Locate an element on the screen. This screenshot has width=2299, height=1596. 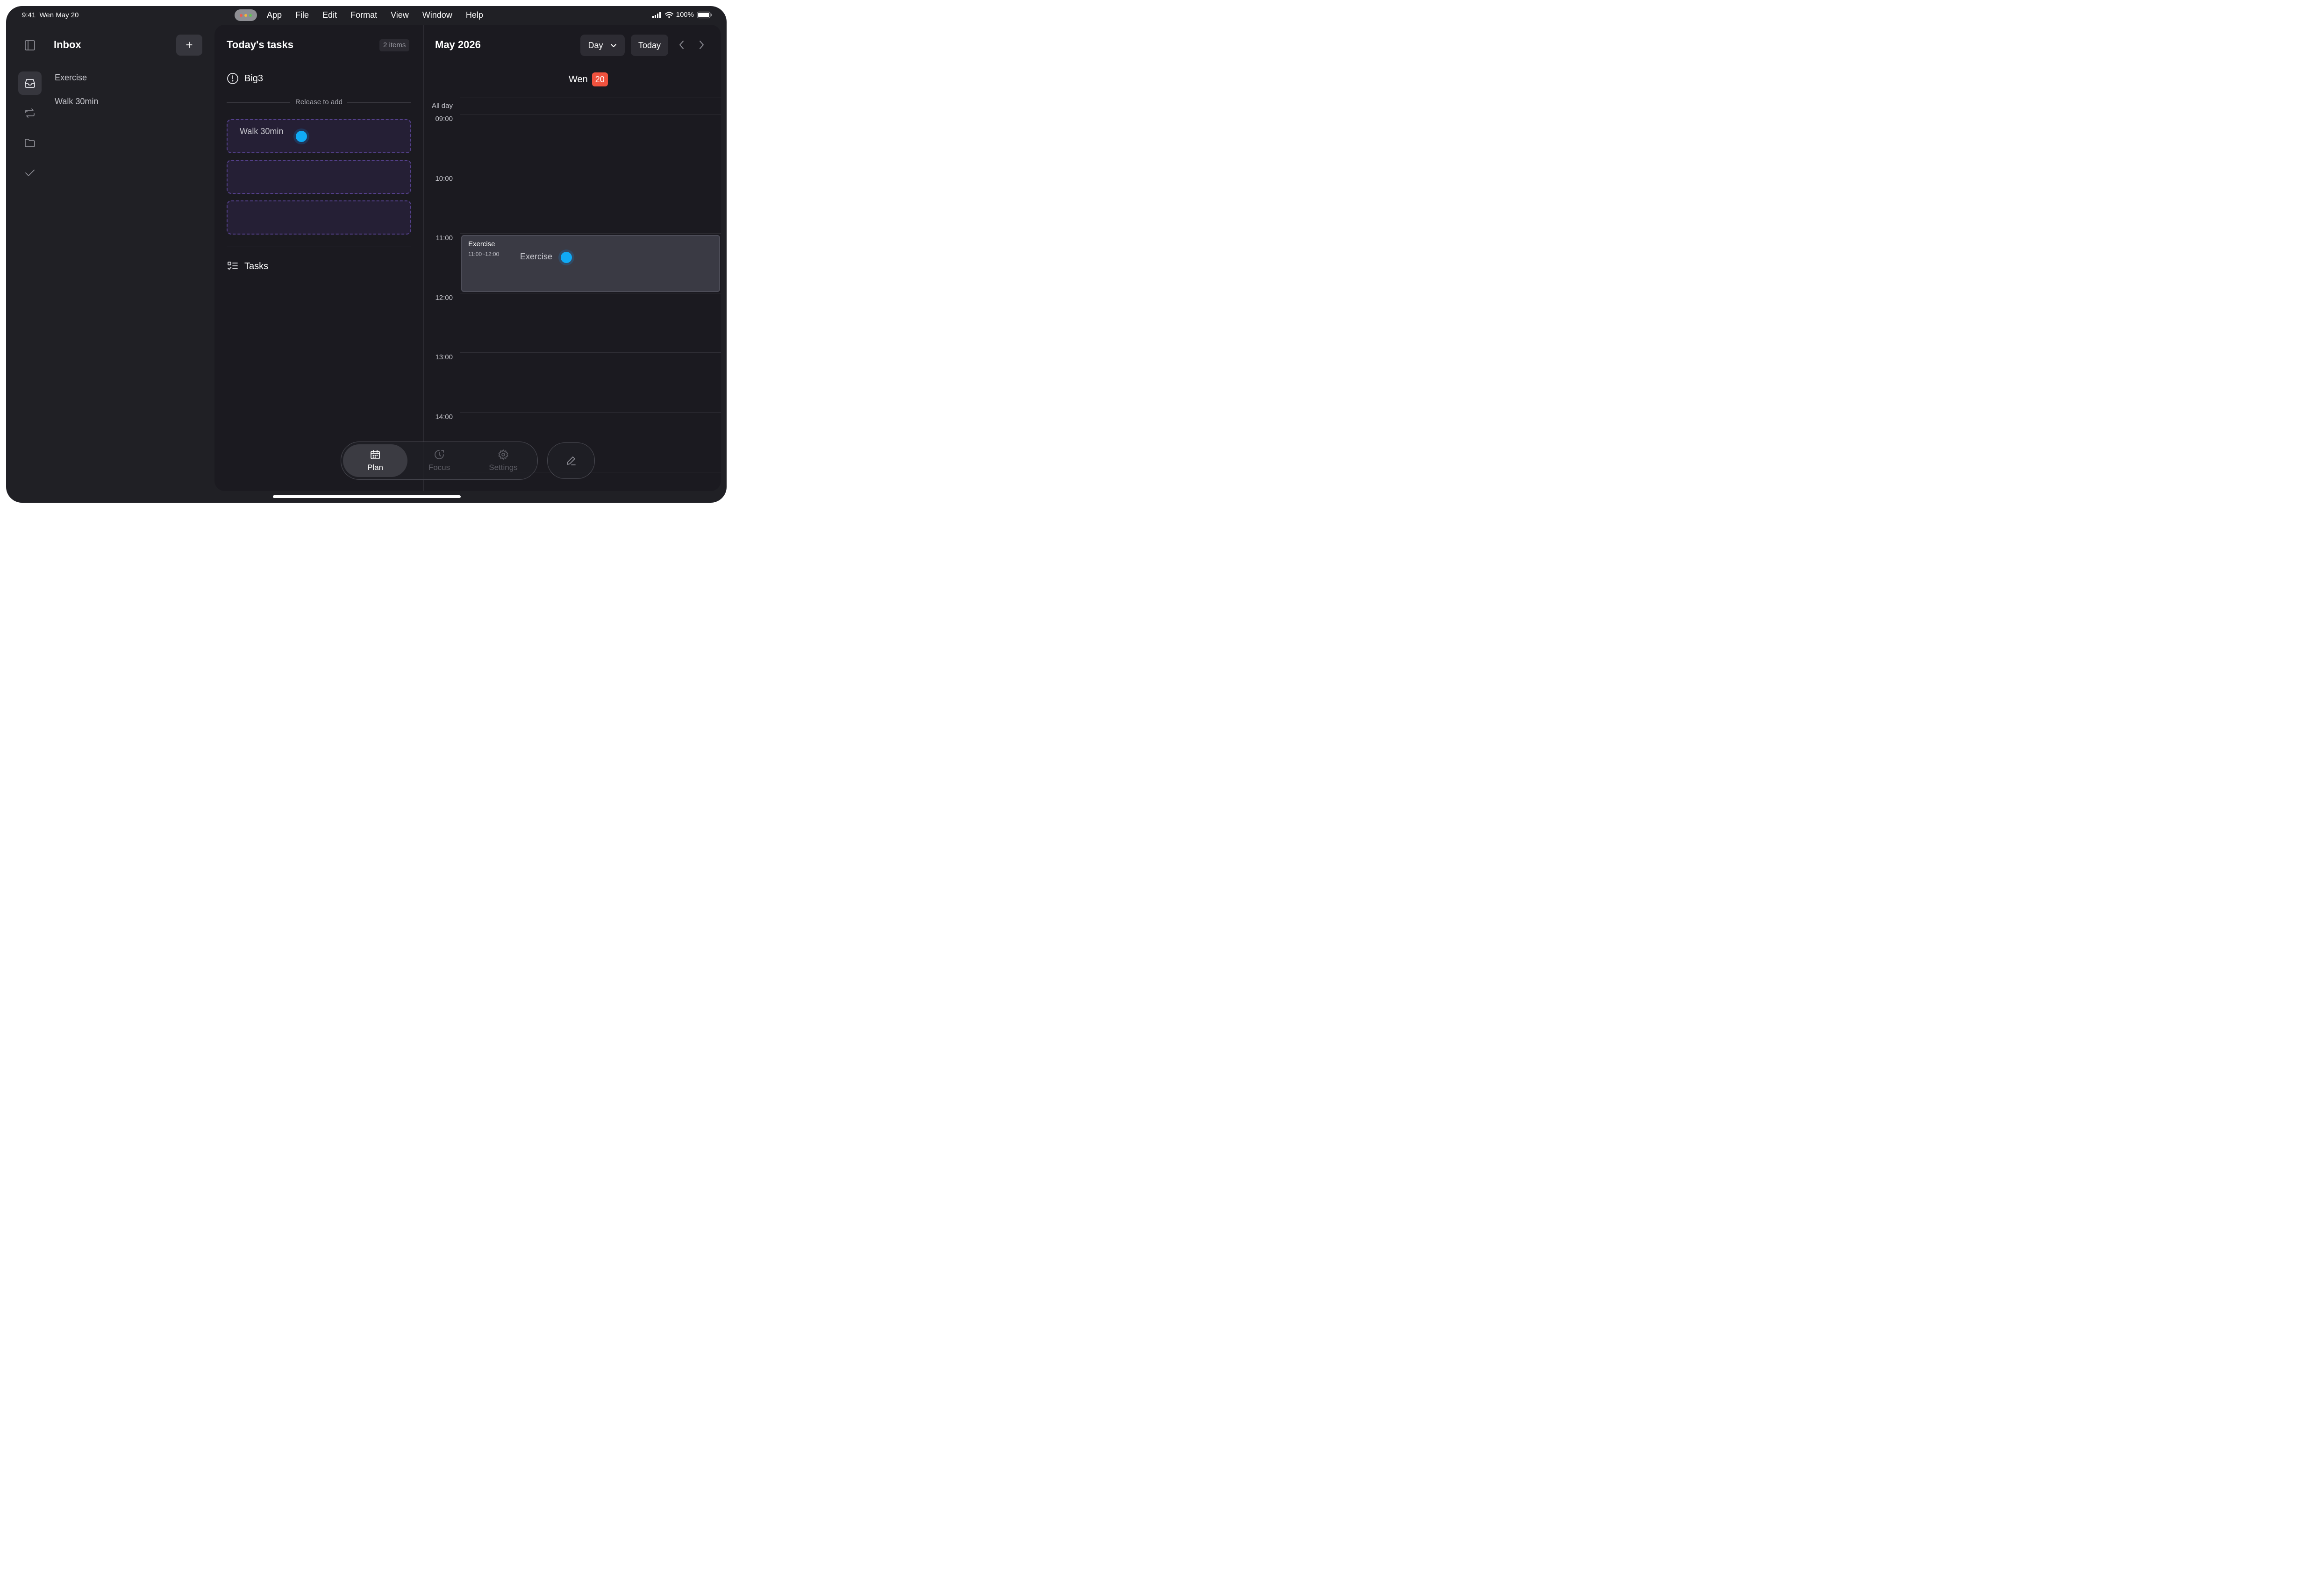
pencil-icon is located at coordinates (571, 460).